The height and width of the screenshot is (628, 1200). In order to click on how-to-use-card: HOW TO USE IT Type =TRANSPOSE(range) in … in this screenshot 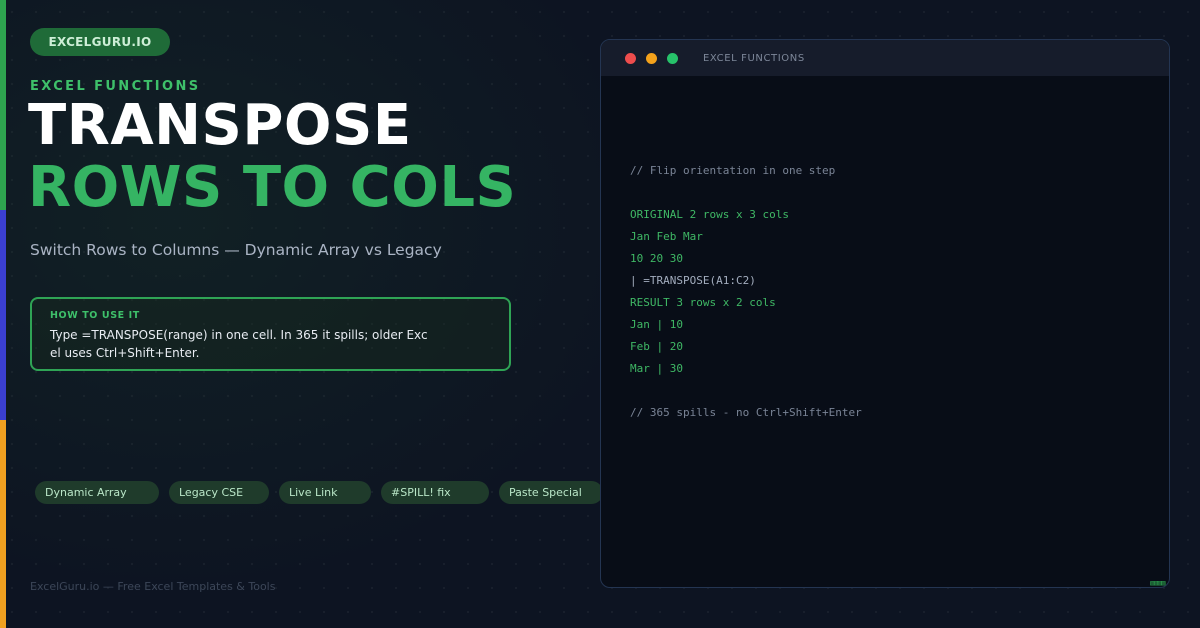, I will do `click(270, 334)`.